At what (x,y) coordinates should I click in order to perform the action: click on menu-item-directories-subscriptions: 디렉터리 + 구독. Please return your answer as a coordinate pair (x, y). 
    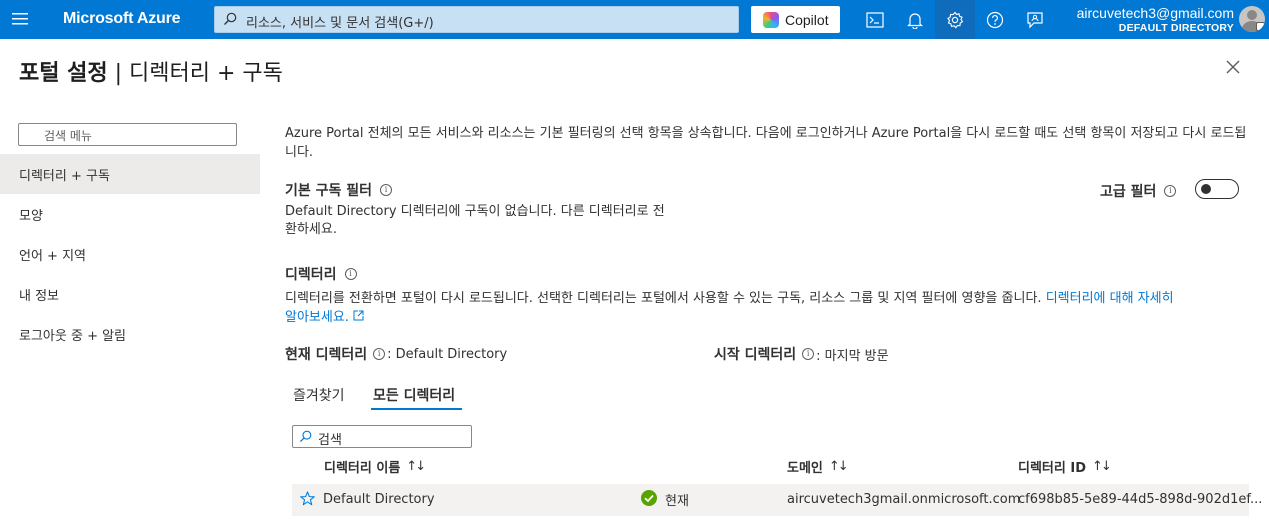
    Looking at the image, I should click on (130, 174).